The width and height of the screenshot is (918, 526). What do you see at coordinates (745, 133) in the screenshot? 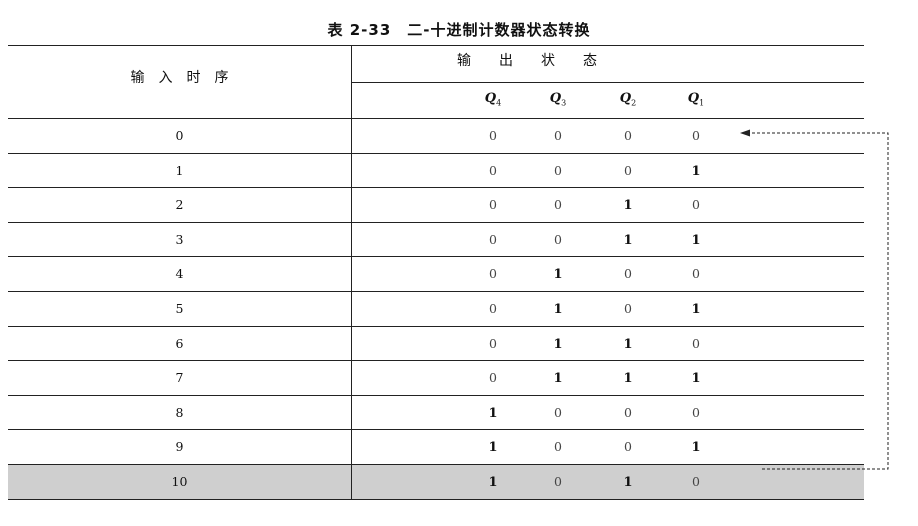
I see `arrow-head` at bounding box center [745, 133].